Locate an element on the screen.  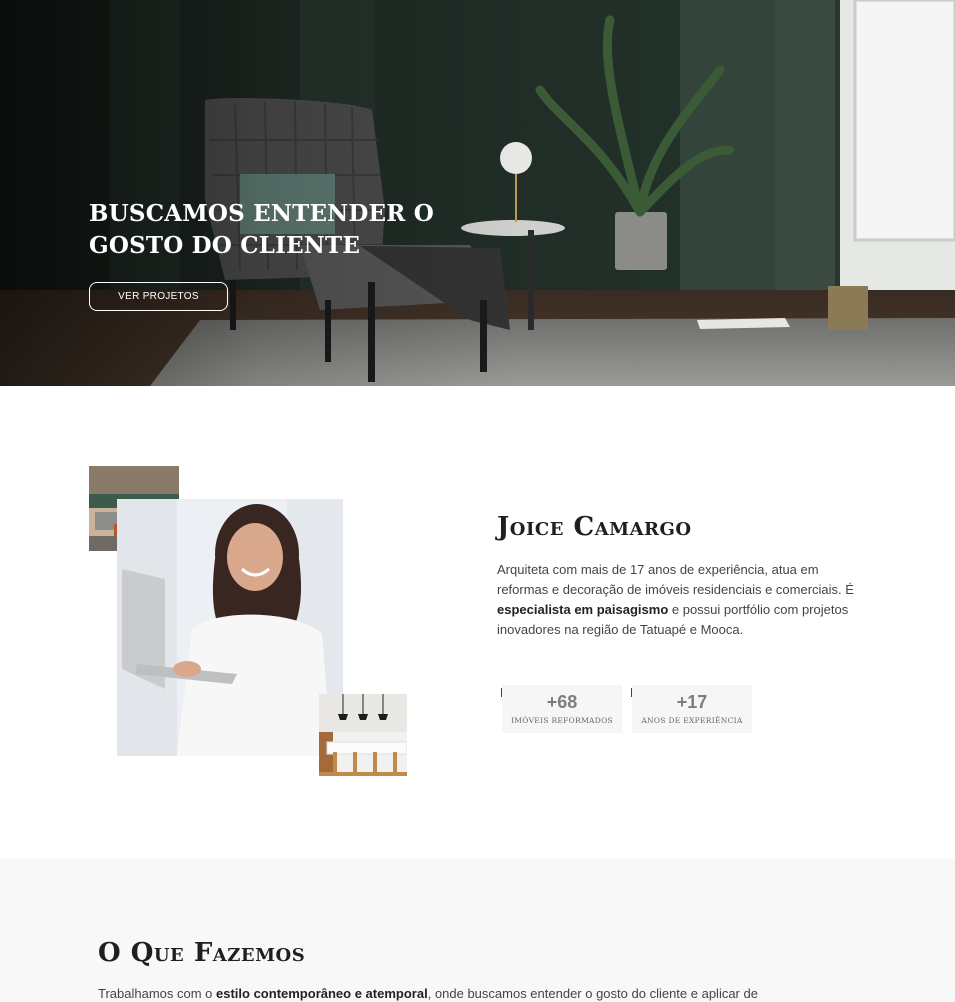
services-heading: O Que Fazemos is located at coordinates (202, 953).